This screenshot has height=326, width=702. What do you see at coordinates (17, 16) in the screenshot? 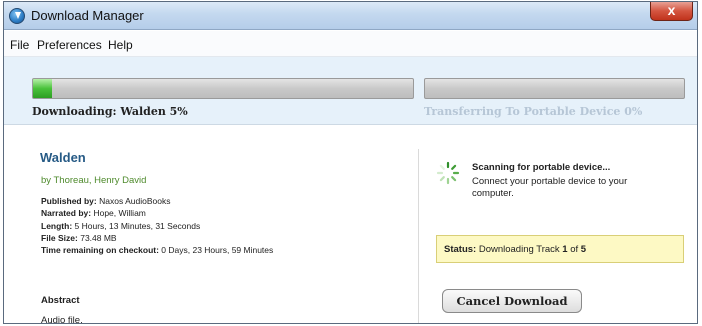
I see `download-app-icon` at bounding box center [17, 16].